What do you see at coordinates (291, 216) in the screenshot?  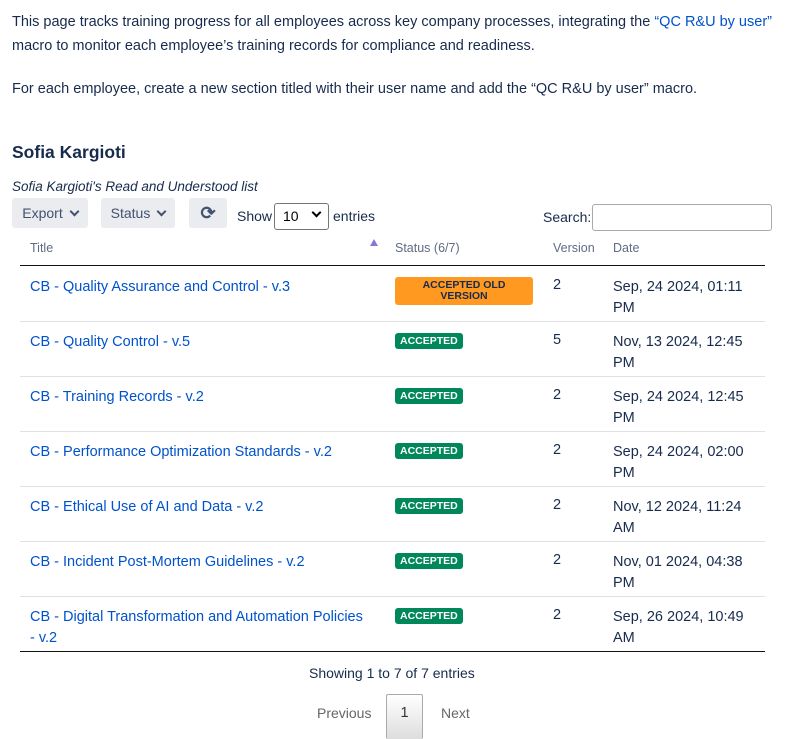 I see `page-size-value: 10` at bounding box center [291, 216].